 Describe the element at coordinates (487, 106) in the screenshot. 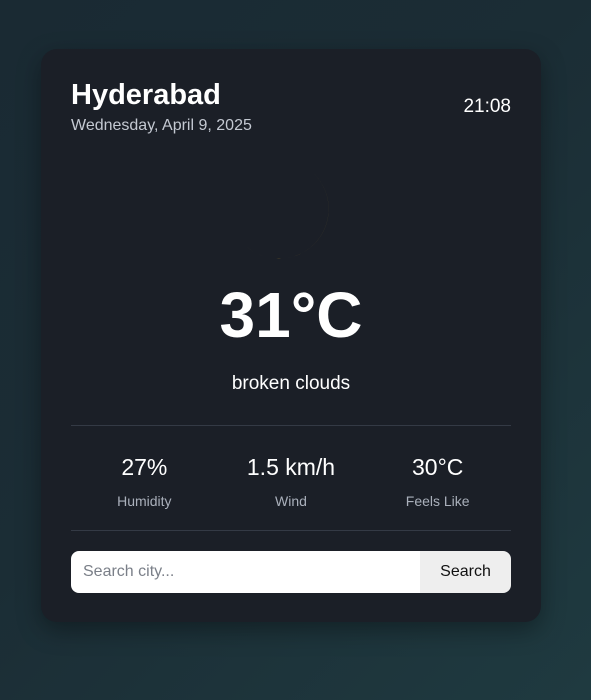

I see `current-time: 21:08` at that location.